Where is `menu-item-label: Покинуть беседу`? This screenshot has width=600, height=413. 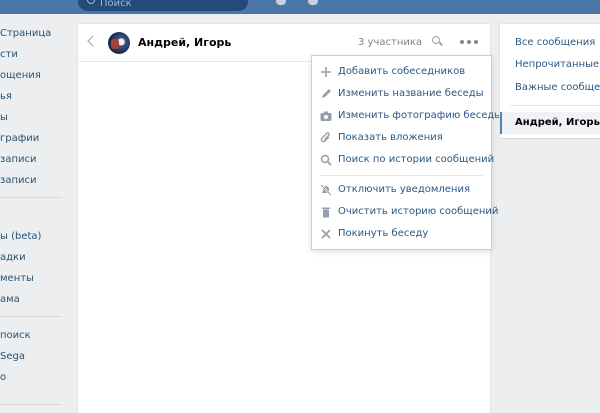
menu-item-label: Покинуть беседу is located at coordinates (383, 233).